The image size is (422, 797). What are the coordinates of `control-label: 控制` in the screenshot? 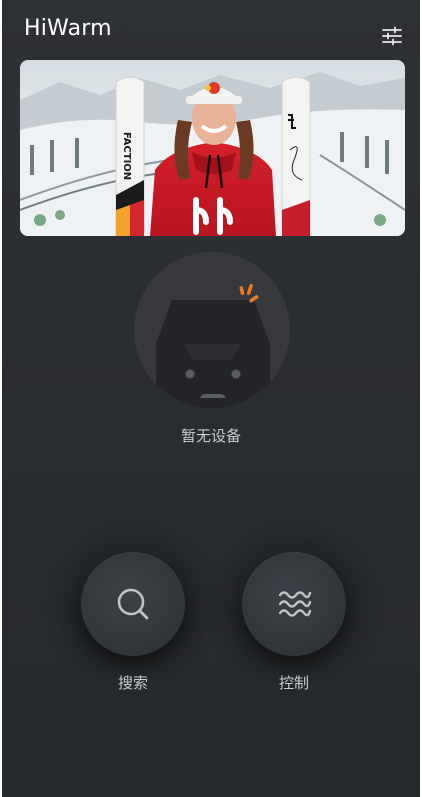 It's located at (293, 683).